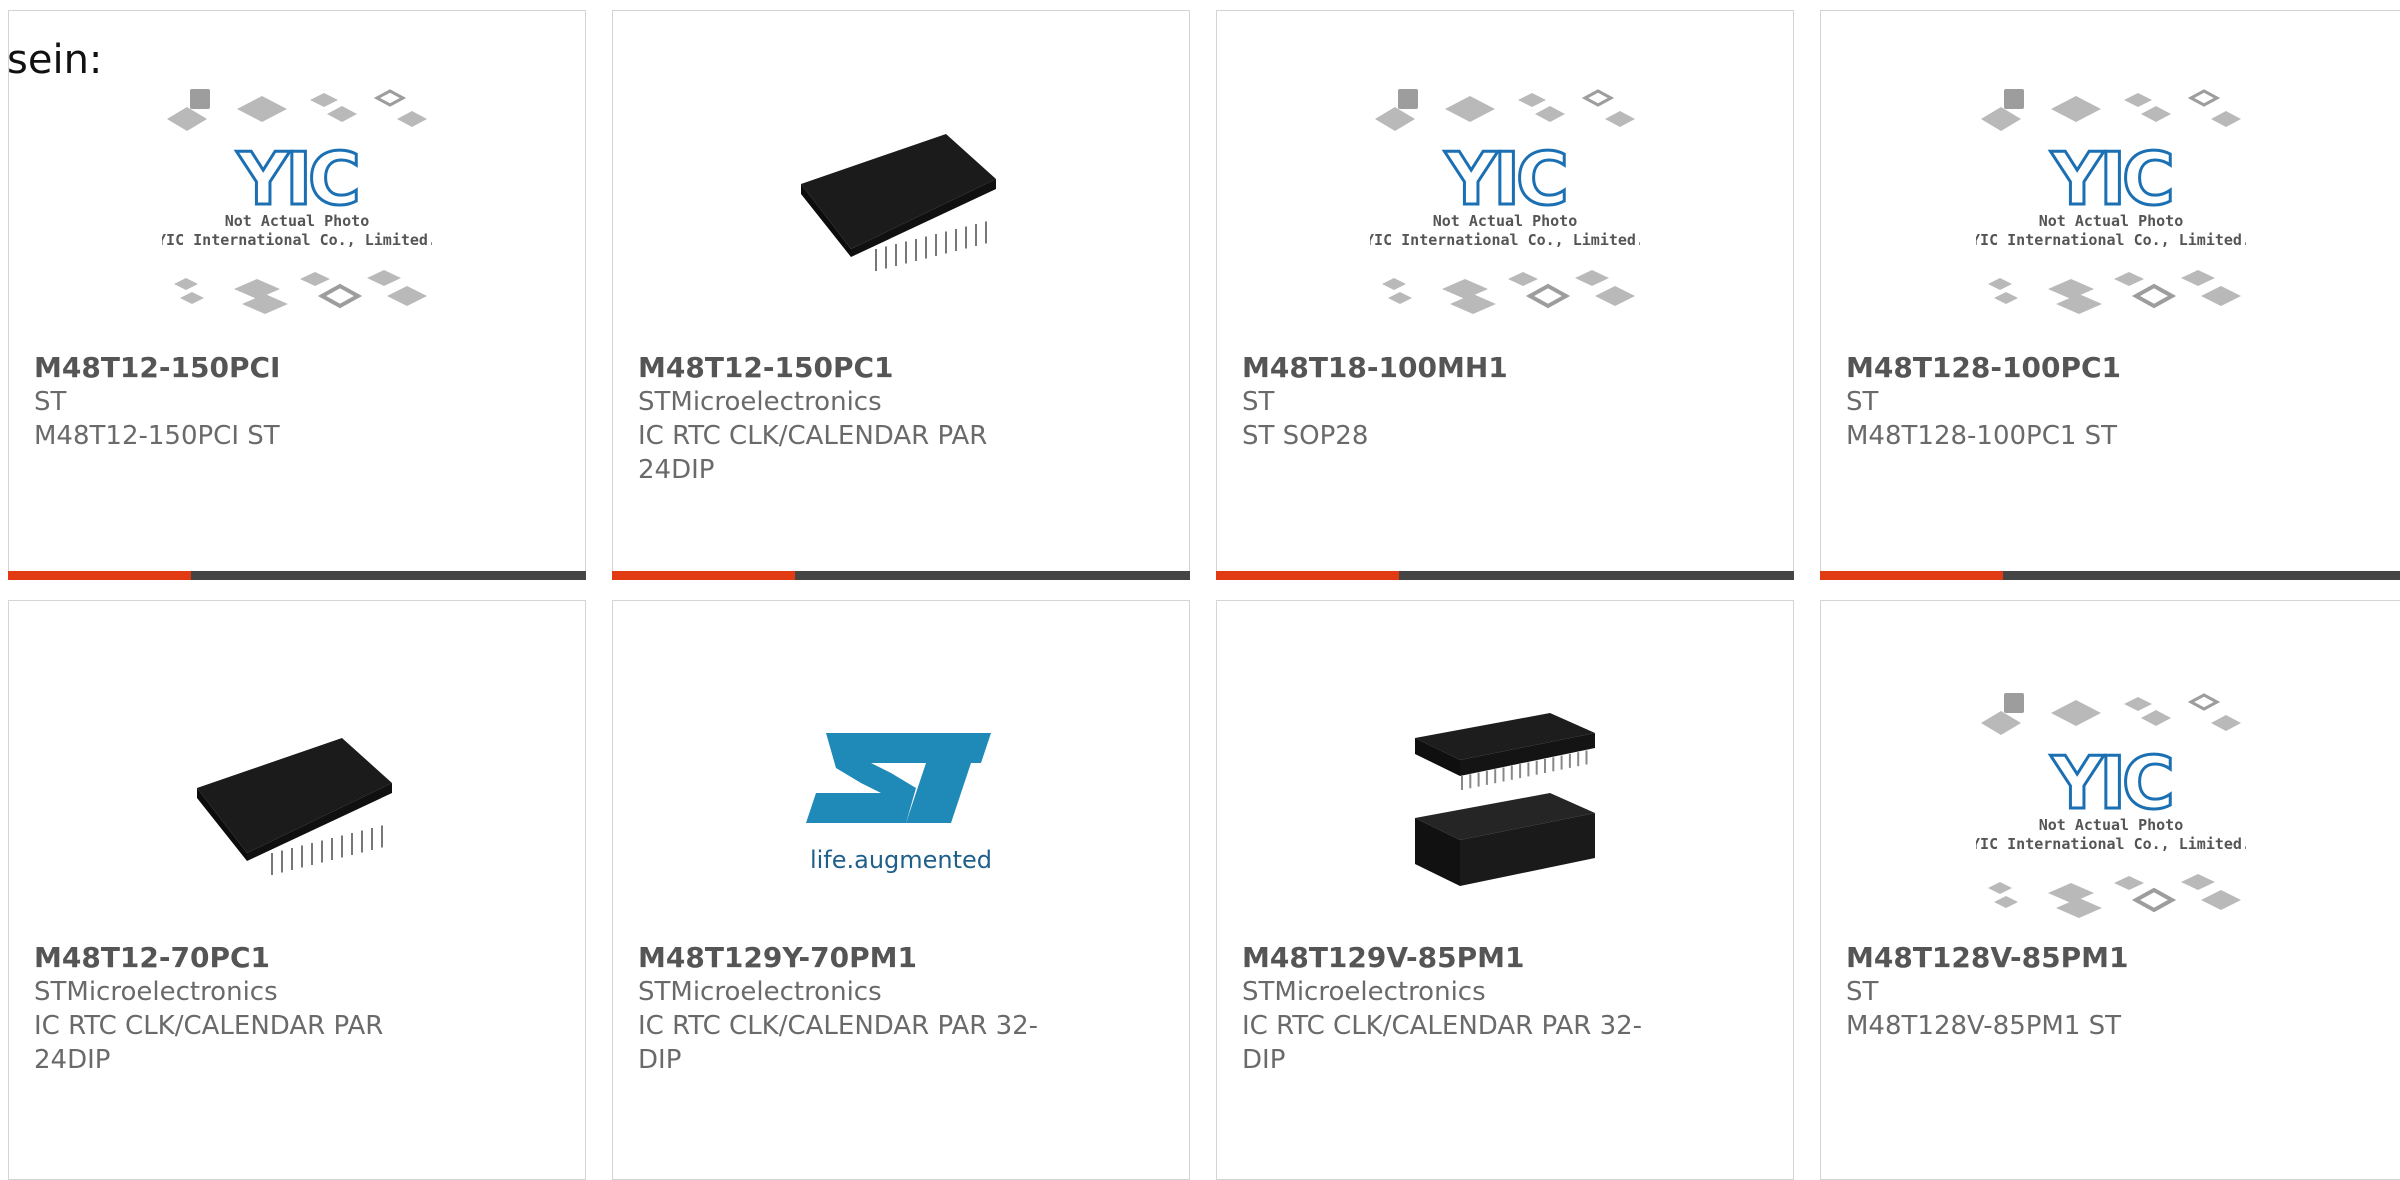 Image resolution: width=2400 pixels, height=1180 pixels. What do you see at coordinates (1984, 1026) in the screenshot?
I see `description: M48T128V-85PM1 ST` at bounding box center [1984, 1026].